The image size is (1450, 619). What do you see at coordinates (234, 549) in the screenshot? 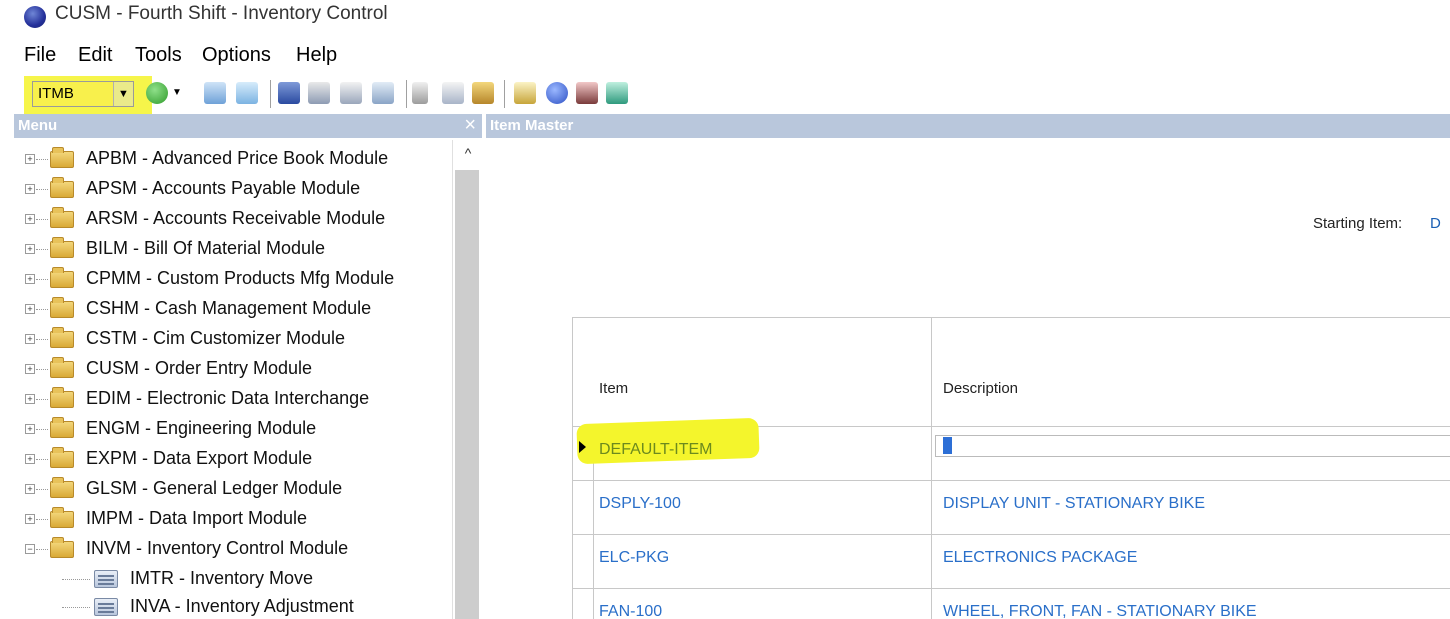
I see `tree-item-invm: − INVM - Inventory Control Module` at bounding box center [234, 549].